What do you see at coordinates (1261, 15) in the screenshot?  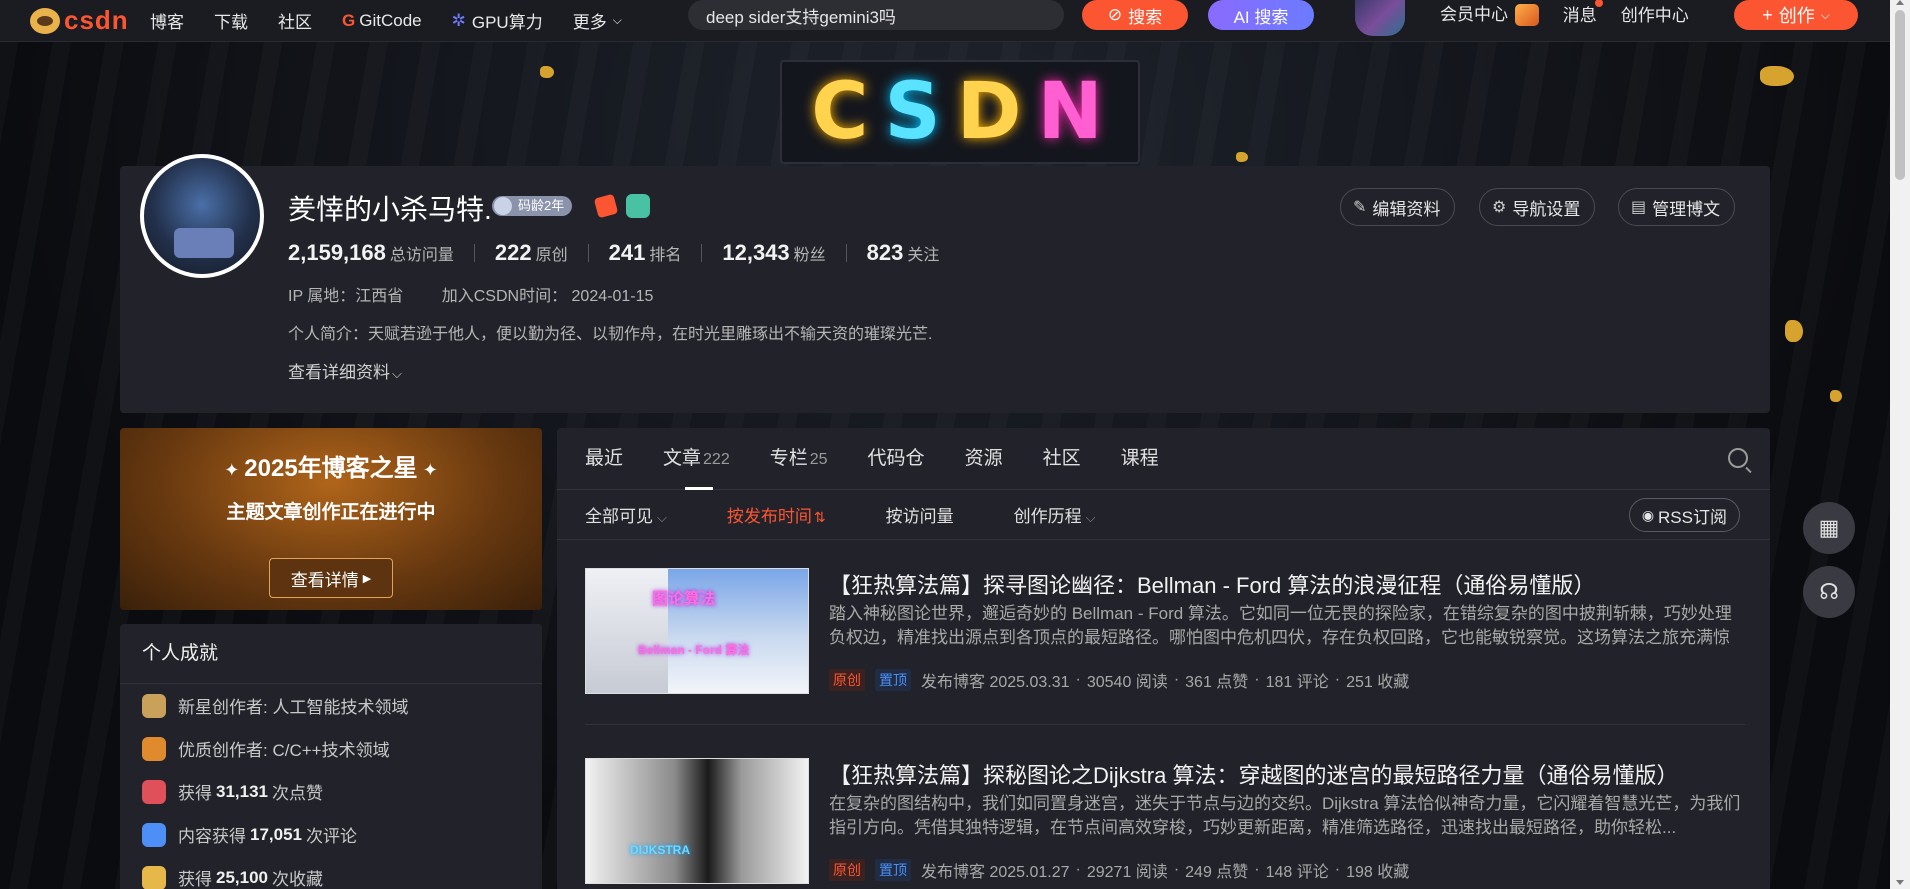 I see `ai-search-button: AI 搜索` at bounding box center [1261, 15].